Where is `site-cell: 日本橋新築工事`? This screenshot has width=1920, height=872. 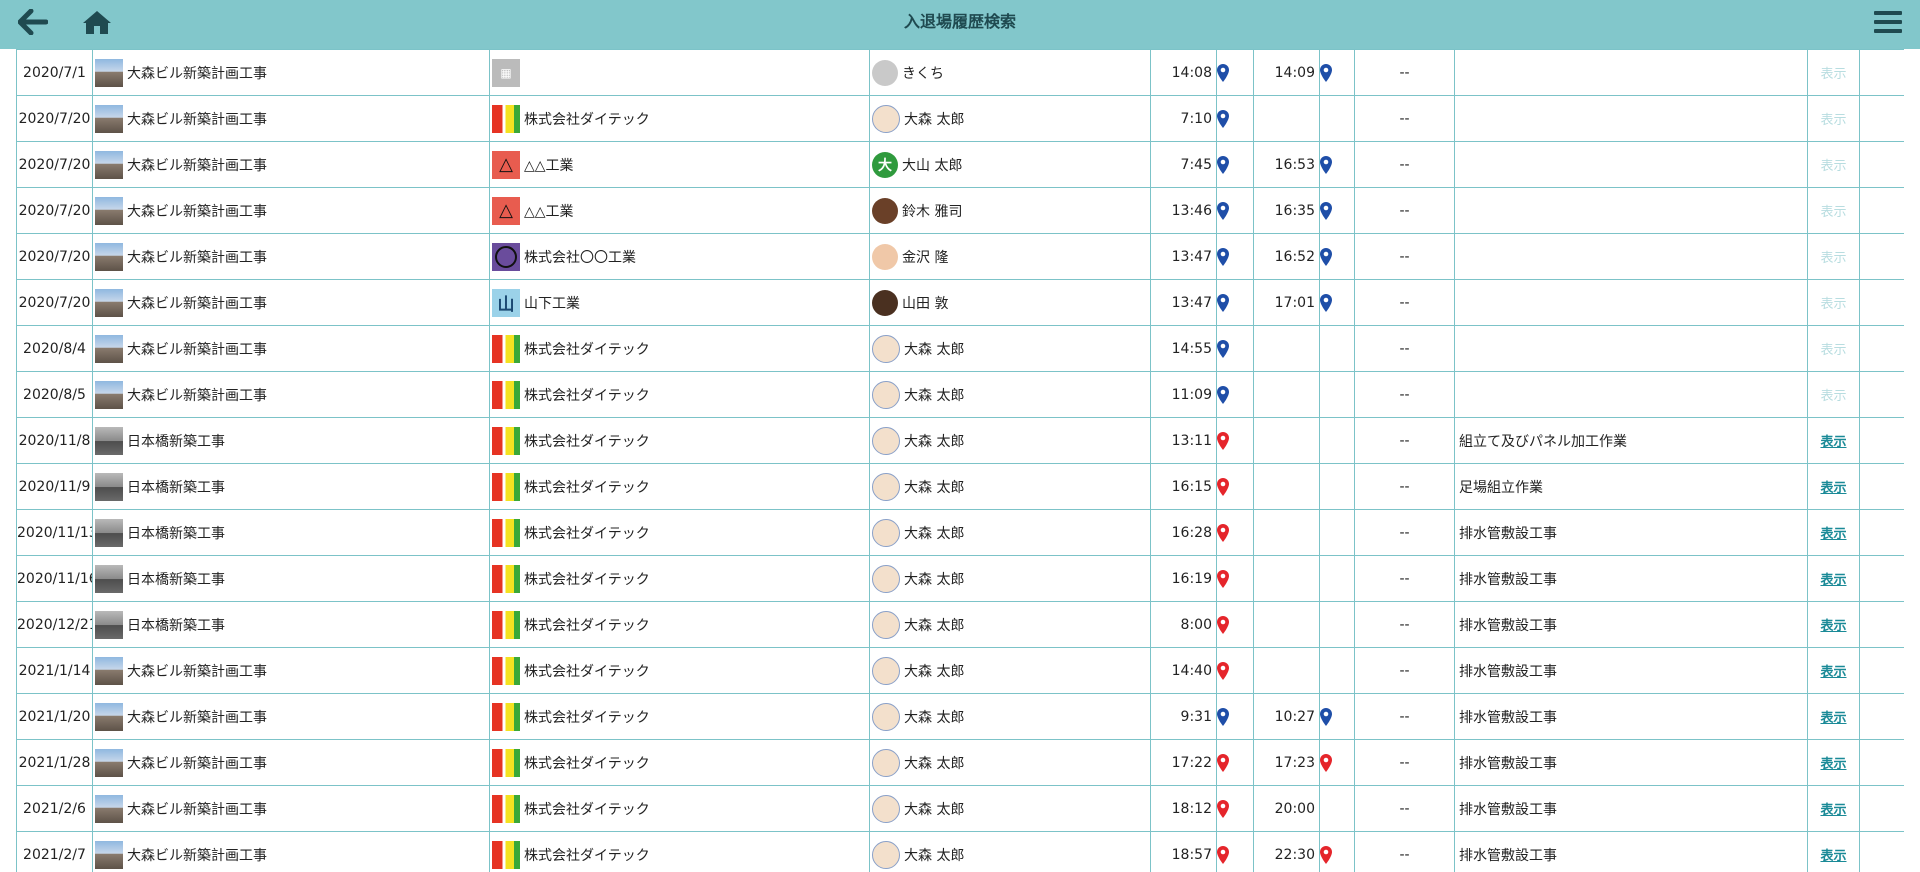 site-cell: 日本橋新築工事 is located at coordinates (291, 486).